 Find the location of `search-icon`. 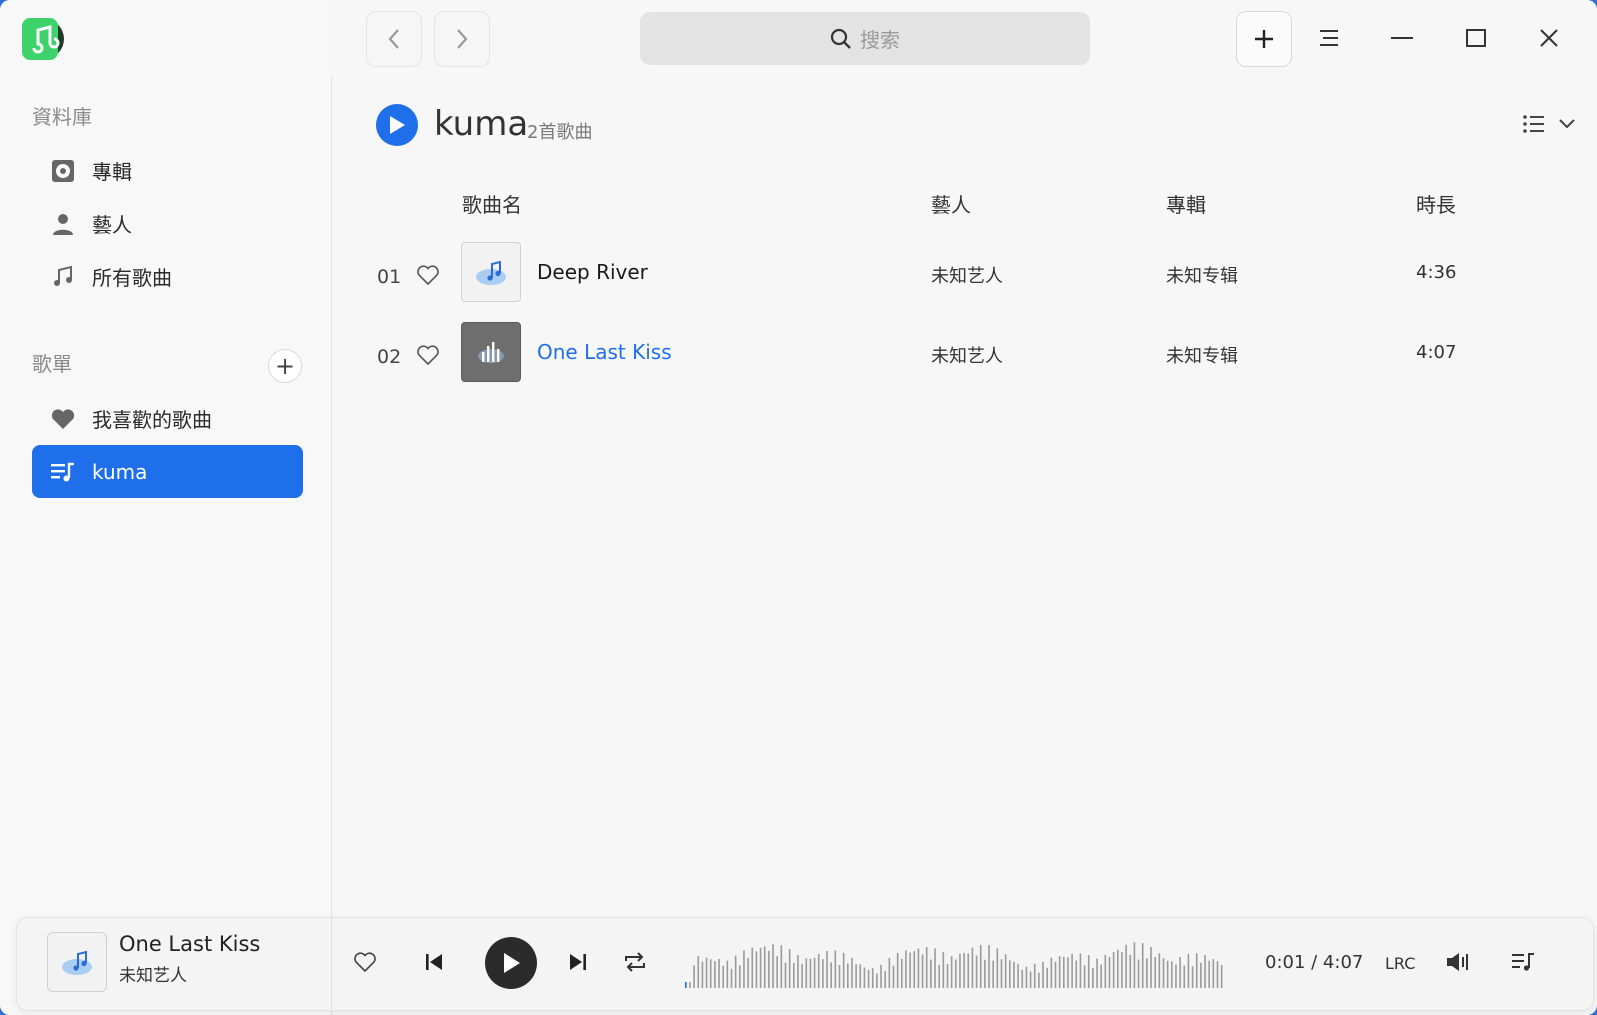

search-icon is located at coordinates (840, 38).